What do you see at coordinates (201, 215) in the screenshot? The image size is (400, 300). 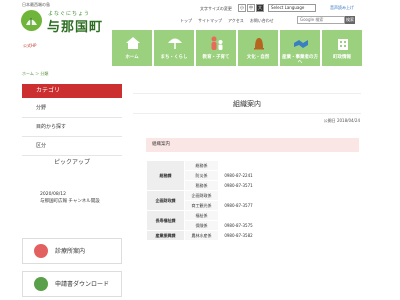 I see `section-cell: 福祉係` at bounding box center [201, 215].